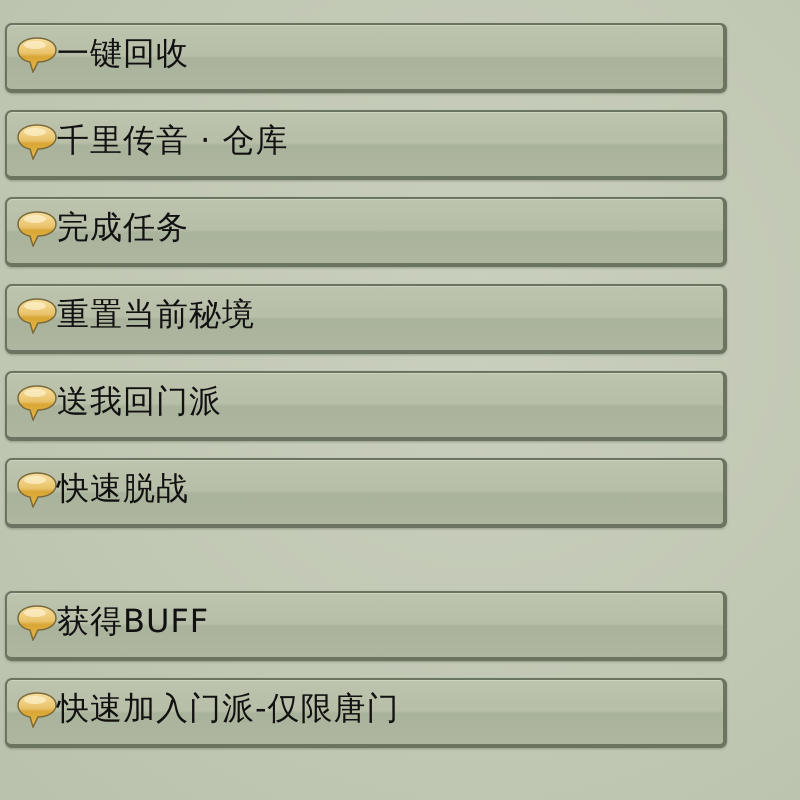 Image resolution: width=800 pixels, height=800 pixels. Describe the element at coordinates (366, 626) in the screenshot. I see `menu-option-button: 获得BUFF` at that location.